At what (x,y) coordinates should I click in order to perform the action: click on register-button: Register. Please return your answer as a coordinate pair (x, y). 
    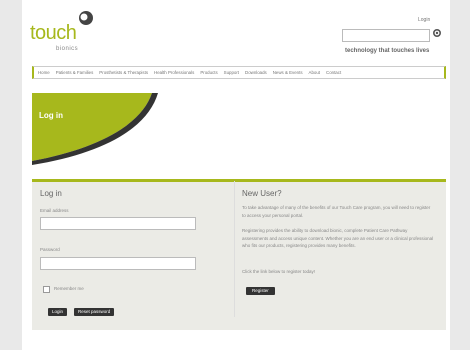
    Looking at the image, I should click on (260, 291).